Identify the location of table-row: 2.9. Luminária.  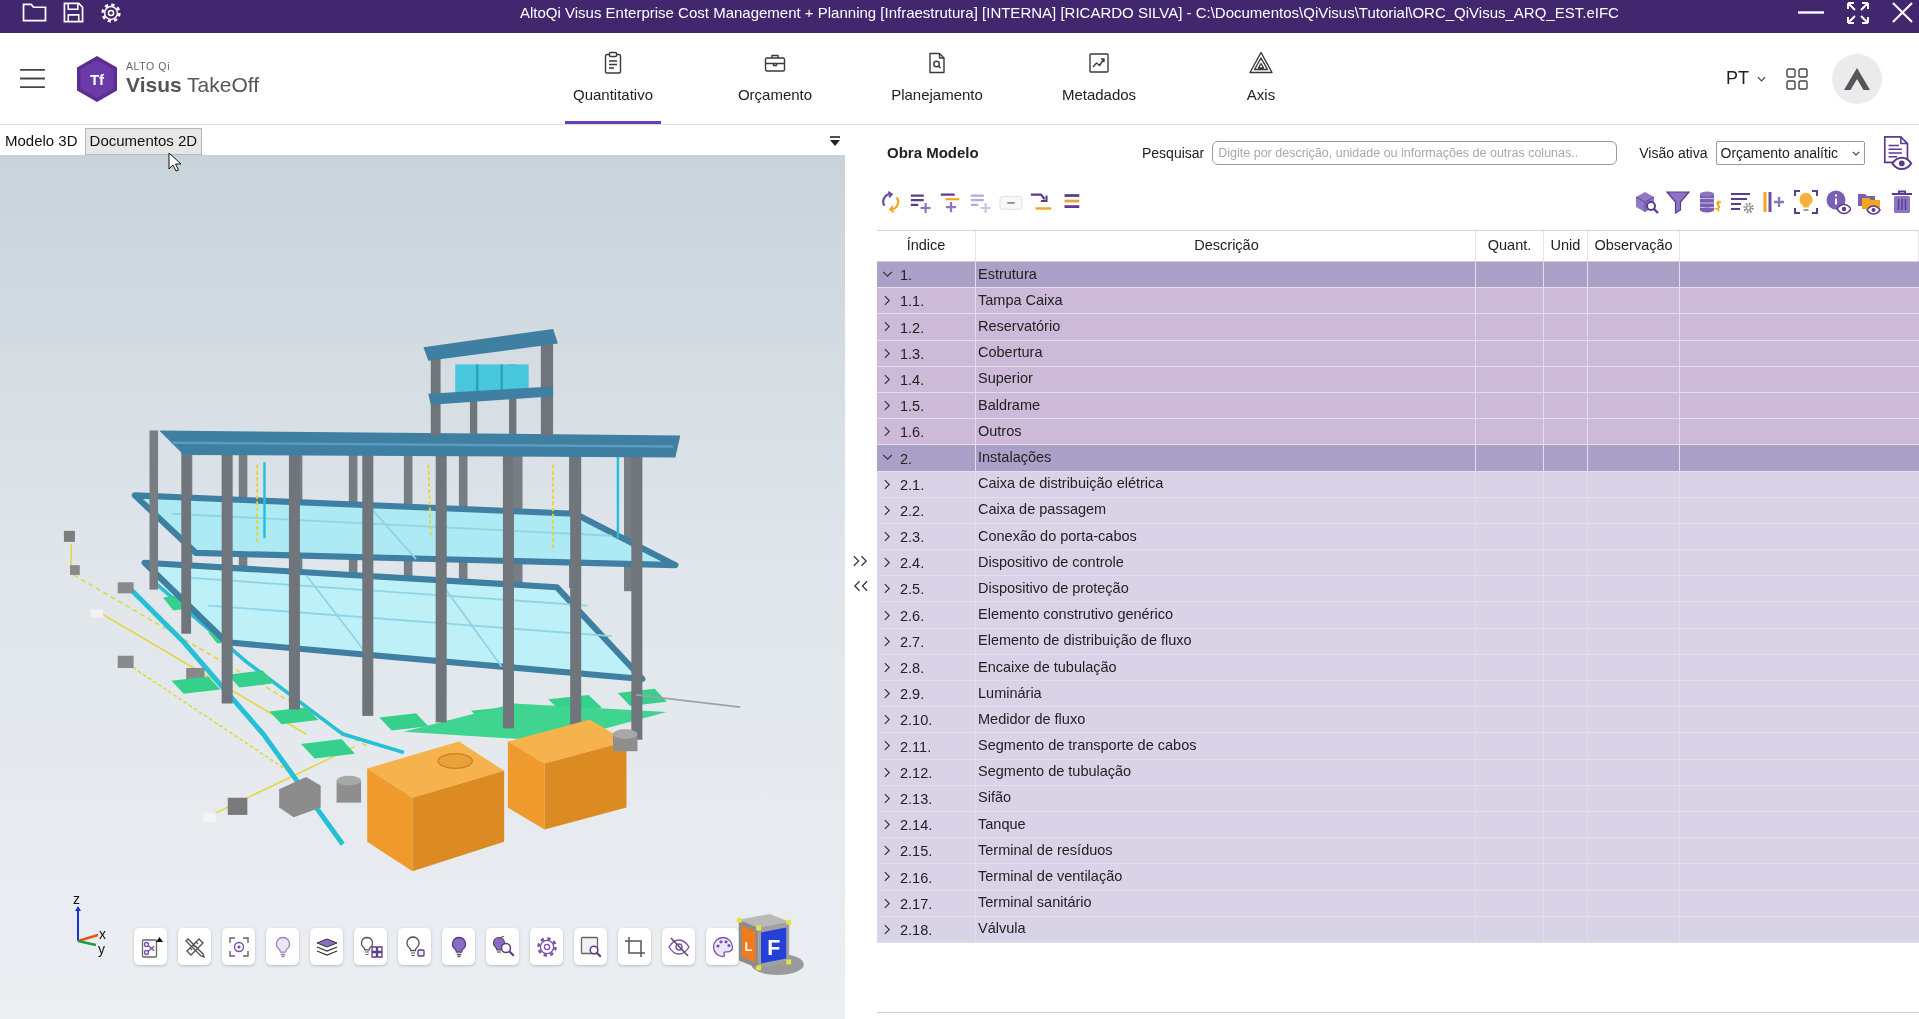
(1398, 694).